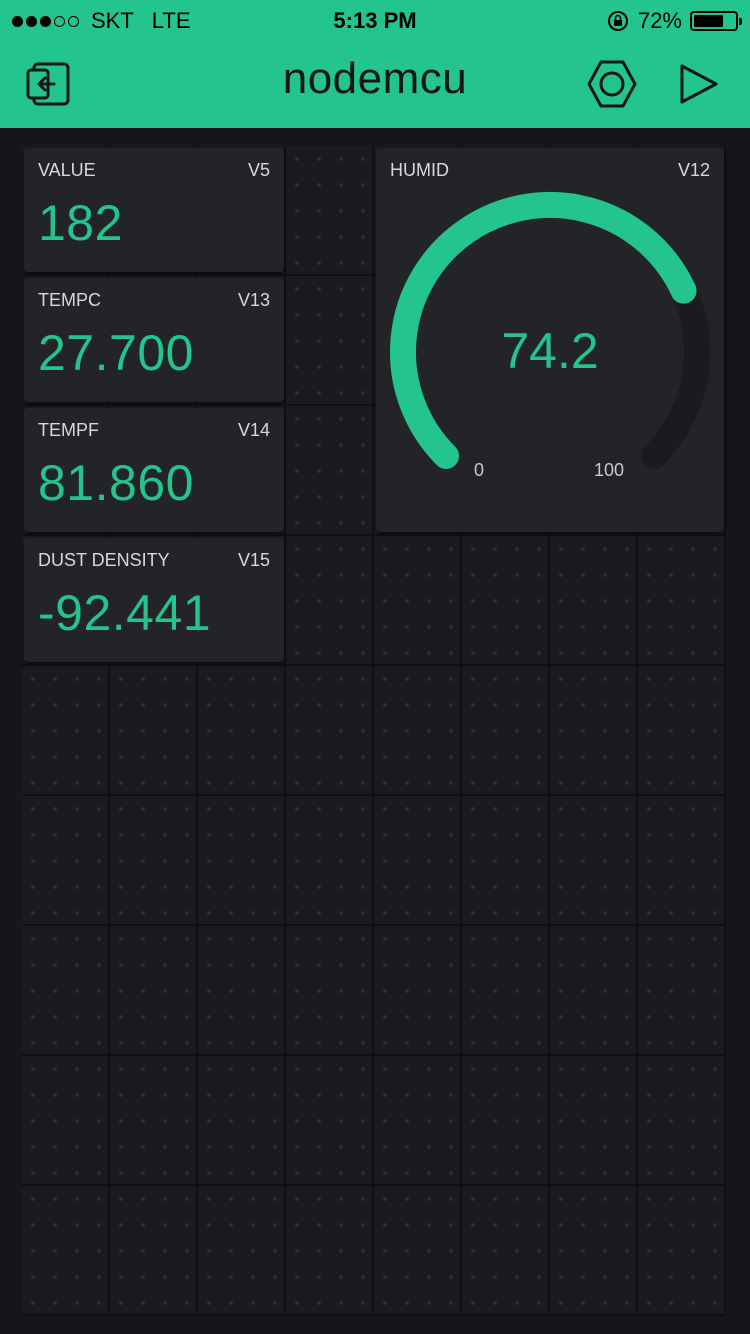 The image size is (750, 1334). I want to click on widget-value: -92.441, so click(125, 613).